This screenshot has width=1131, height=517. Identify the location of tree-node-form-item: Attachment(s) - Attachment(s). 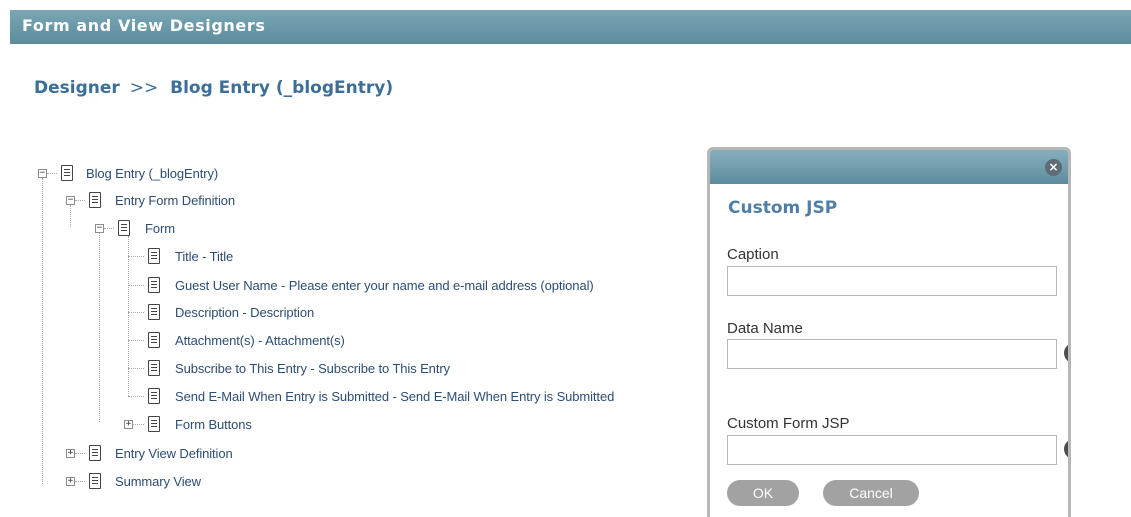
(260, 340).